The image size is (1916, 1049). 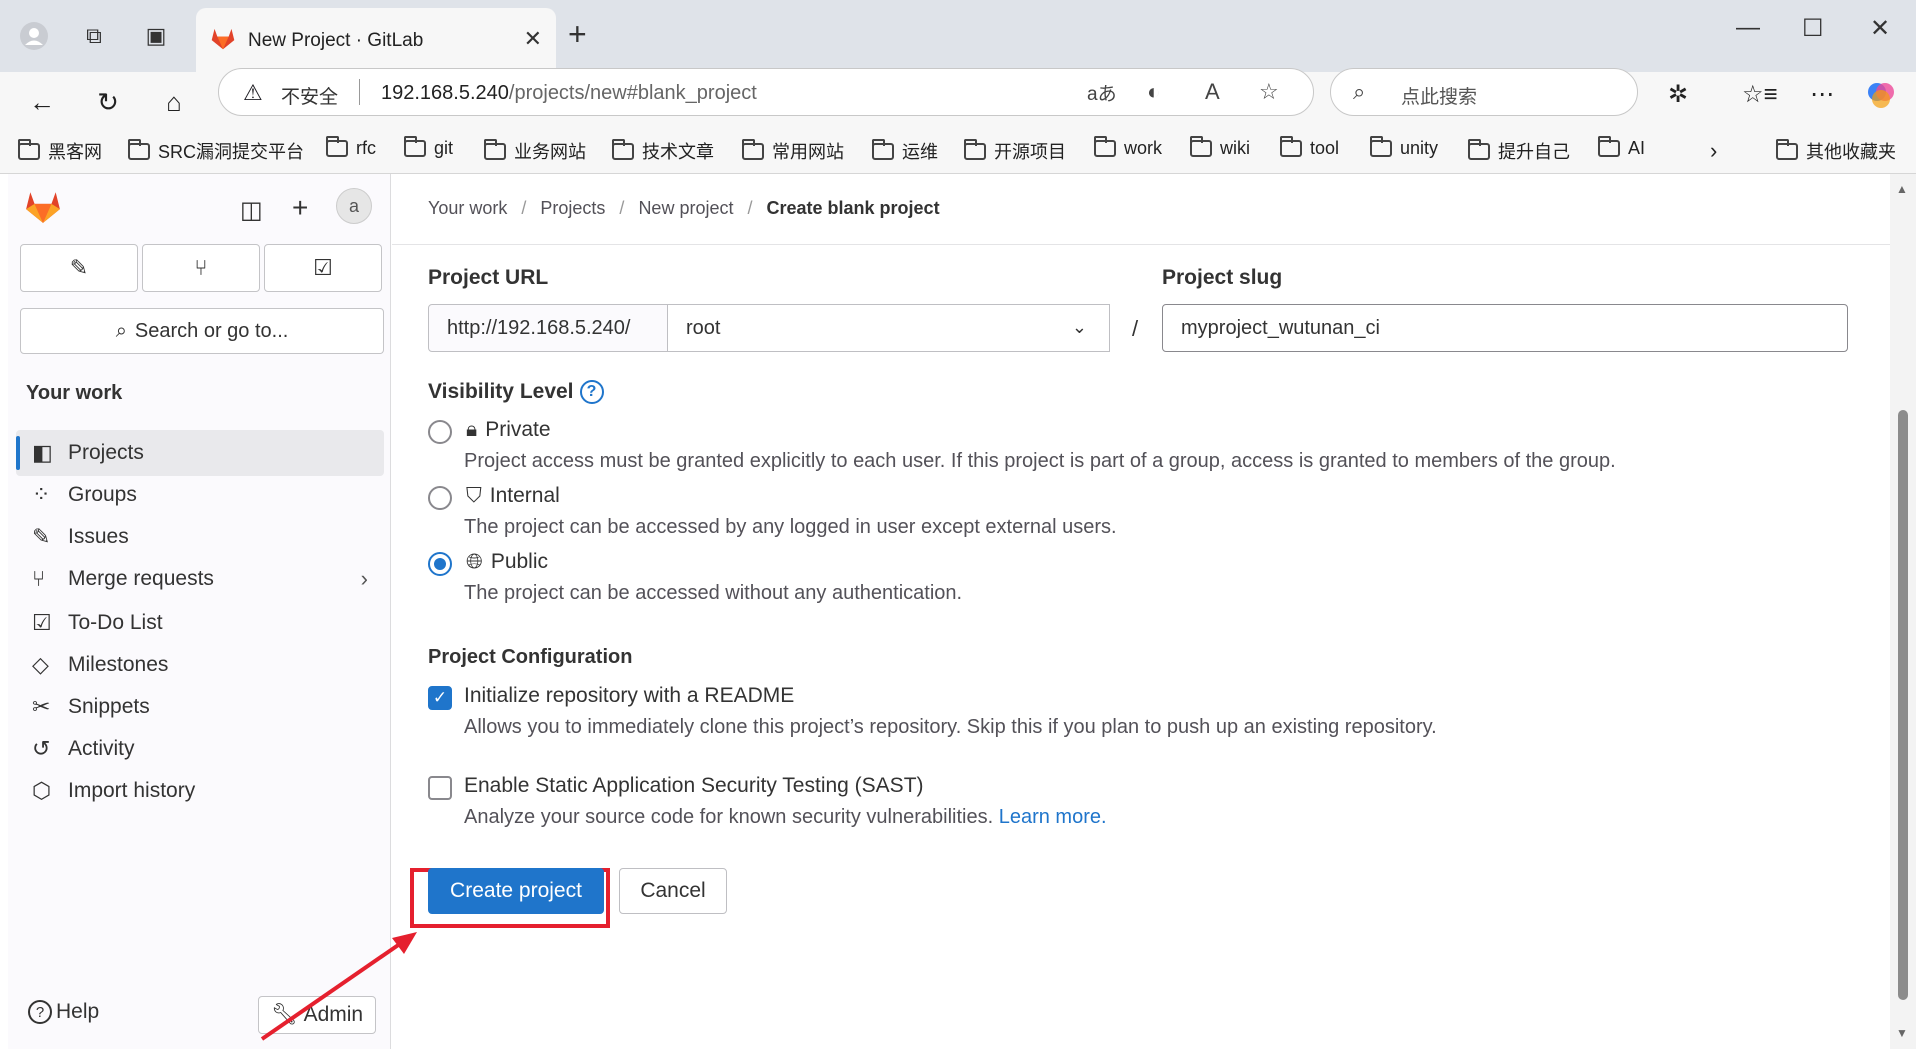 I want to click on readme-checkbox: ✓, so click(x=440, y=698).